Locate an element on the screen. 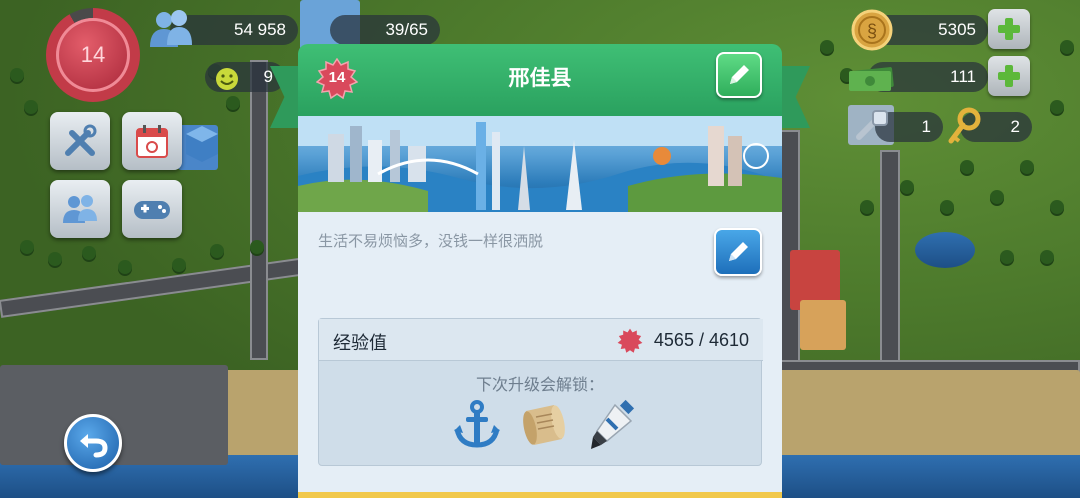  population-icon is located at coordinates (171, 29).